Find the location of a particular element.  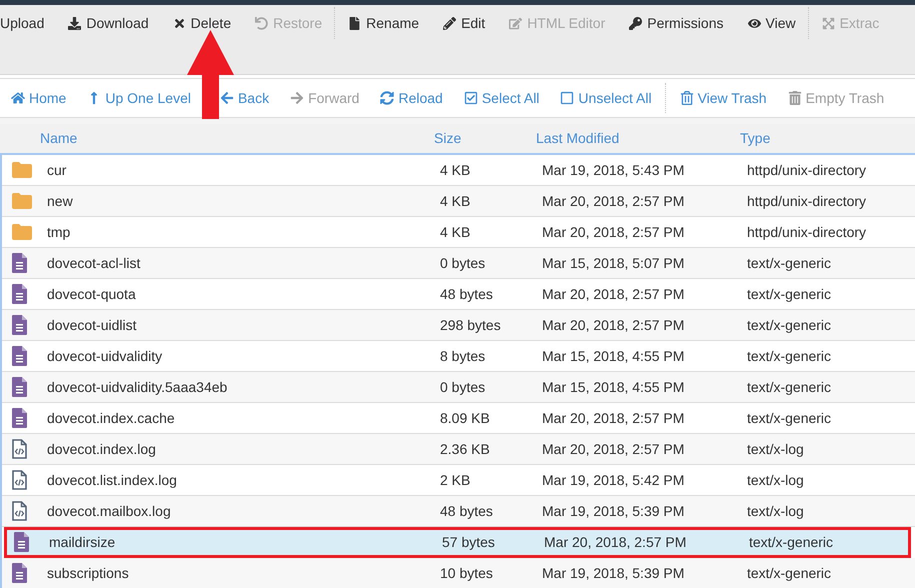

file-name: tmp is located at coordinates (59, 232).